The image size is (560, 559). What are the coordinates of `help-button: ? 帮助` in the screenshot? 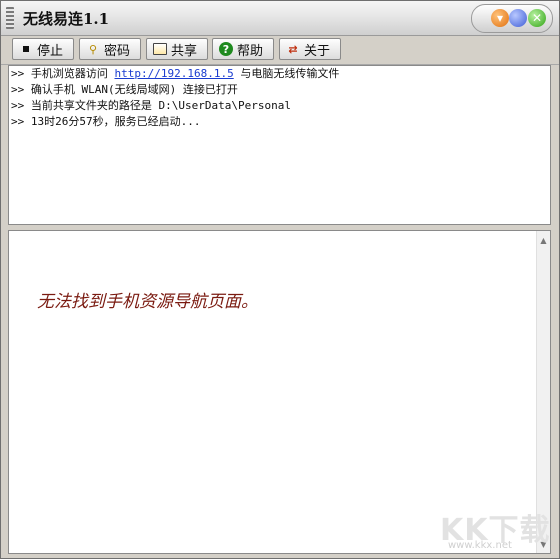 It's located at (243, 49).